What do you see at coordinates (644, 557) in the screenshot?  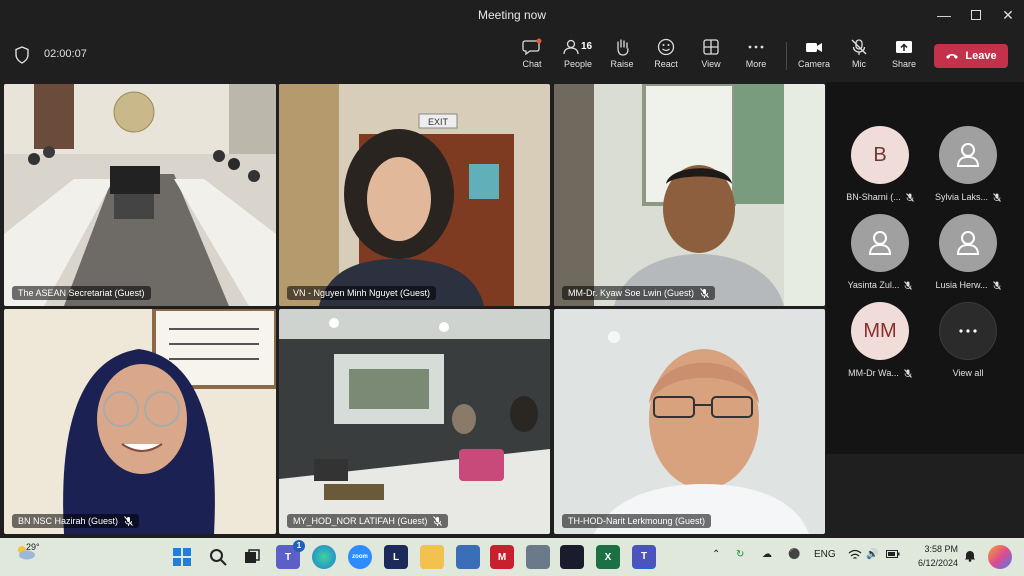 I see `teams-icon: T` at bounding box center [644, 557].